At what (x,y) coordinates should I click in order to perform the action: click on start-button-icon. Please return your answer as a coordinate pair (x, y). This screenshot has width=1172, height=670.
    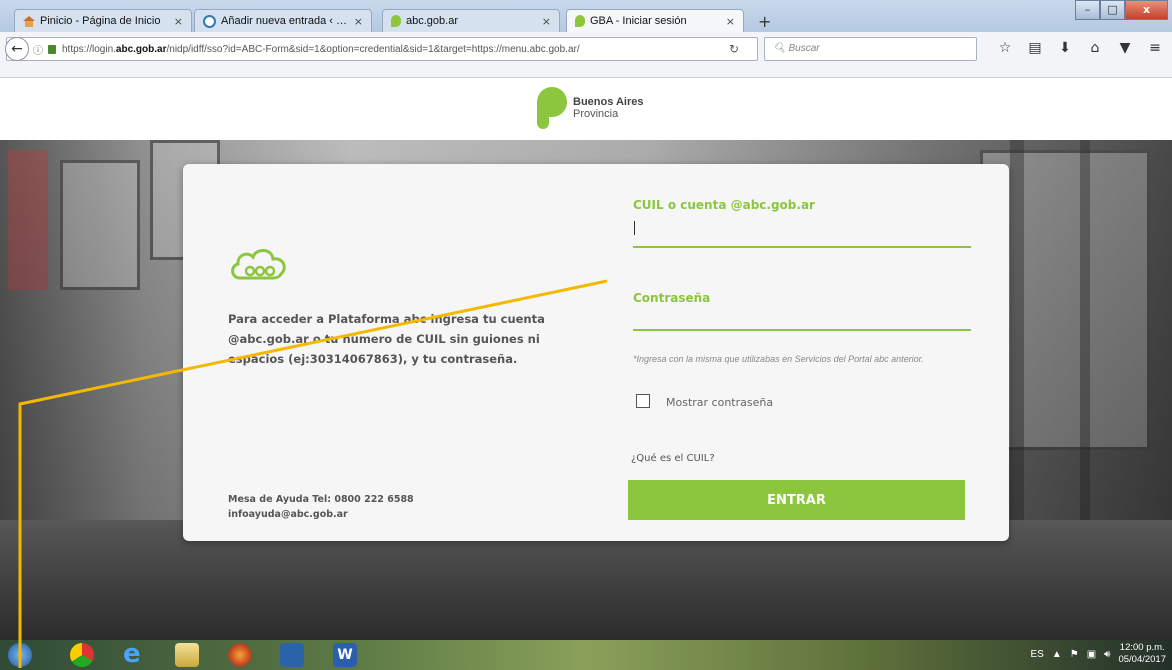
    Looking at the image, I should click on (20, 655).